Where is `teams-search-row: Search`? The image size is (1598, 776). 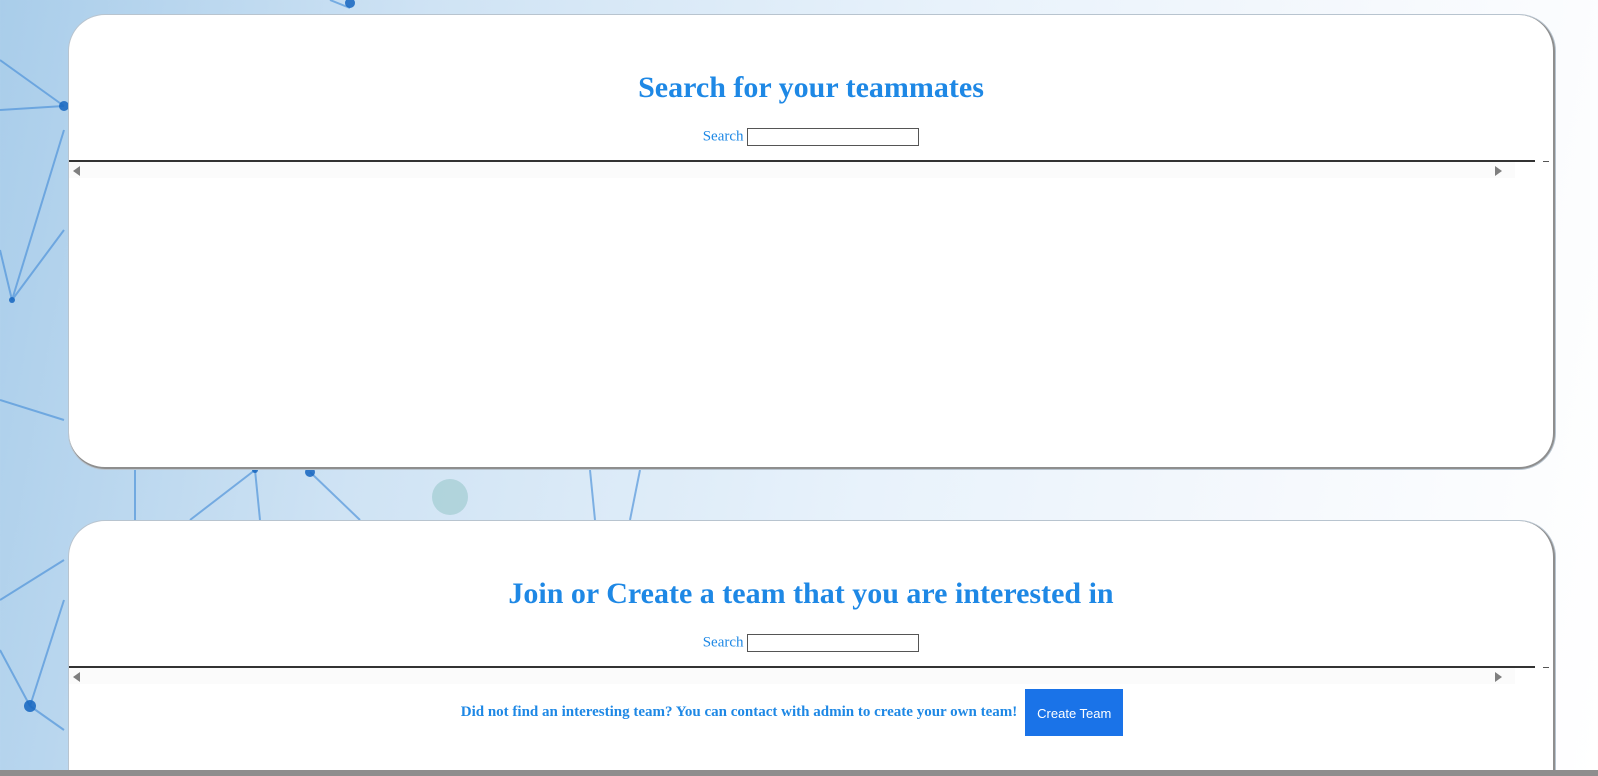
teams-search-row: Search is located at coordinates (811, 643).